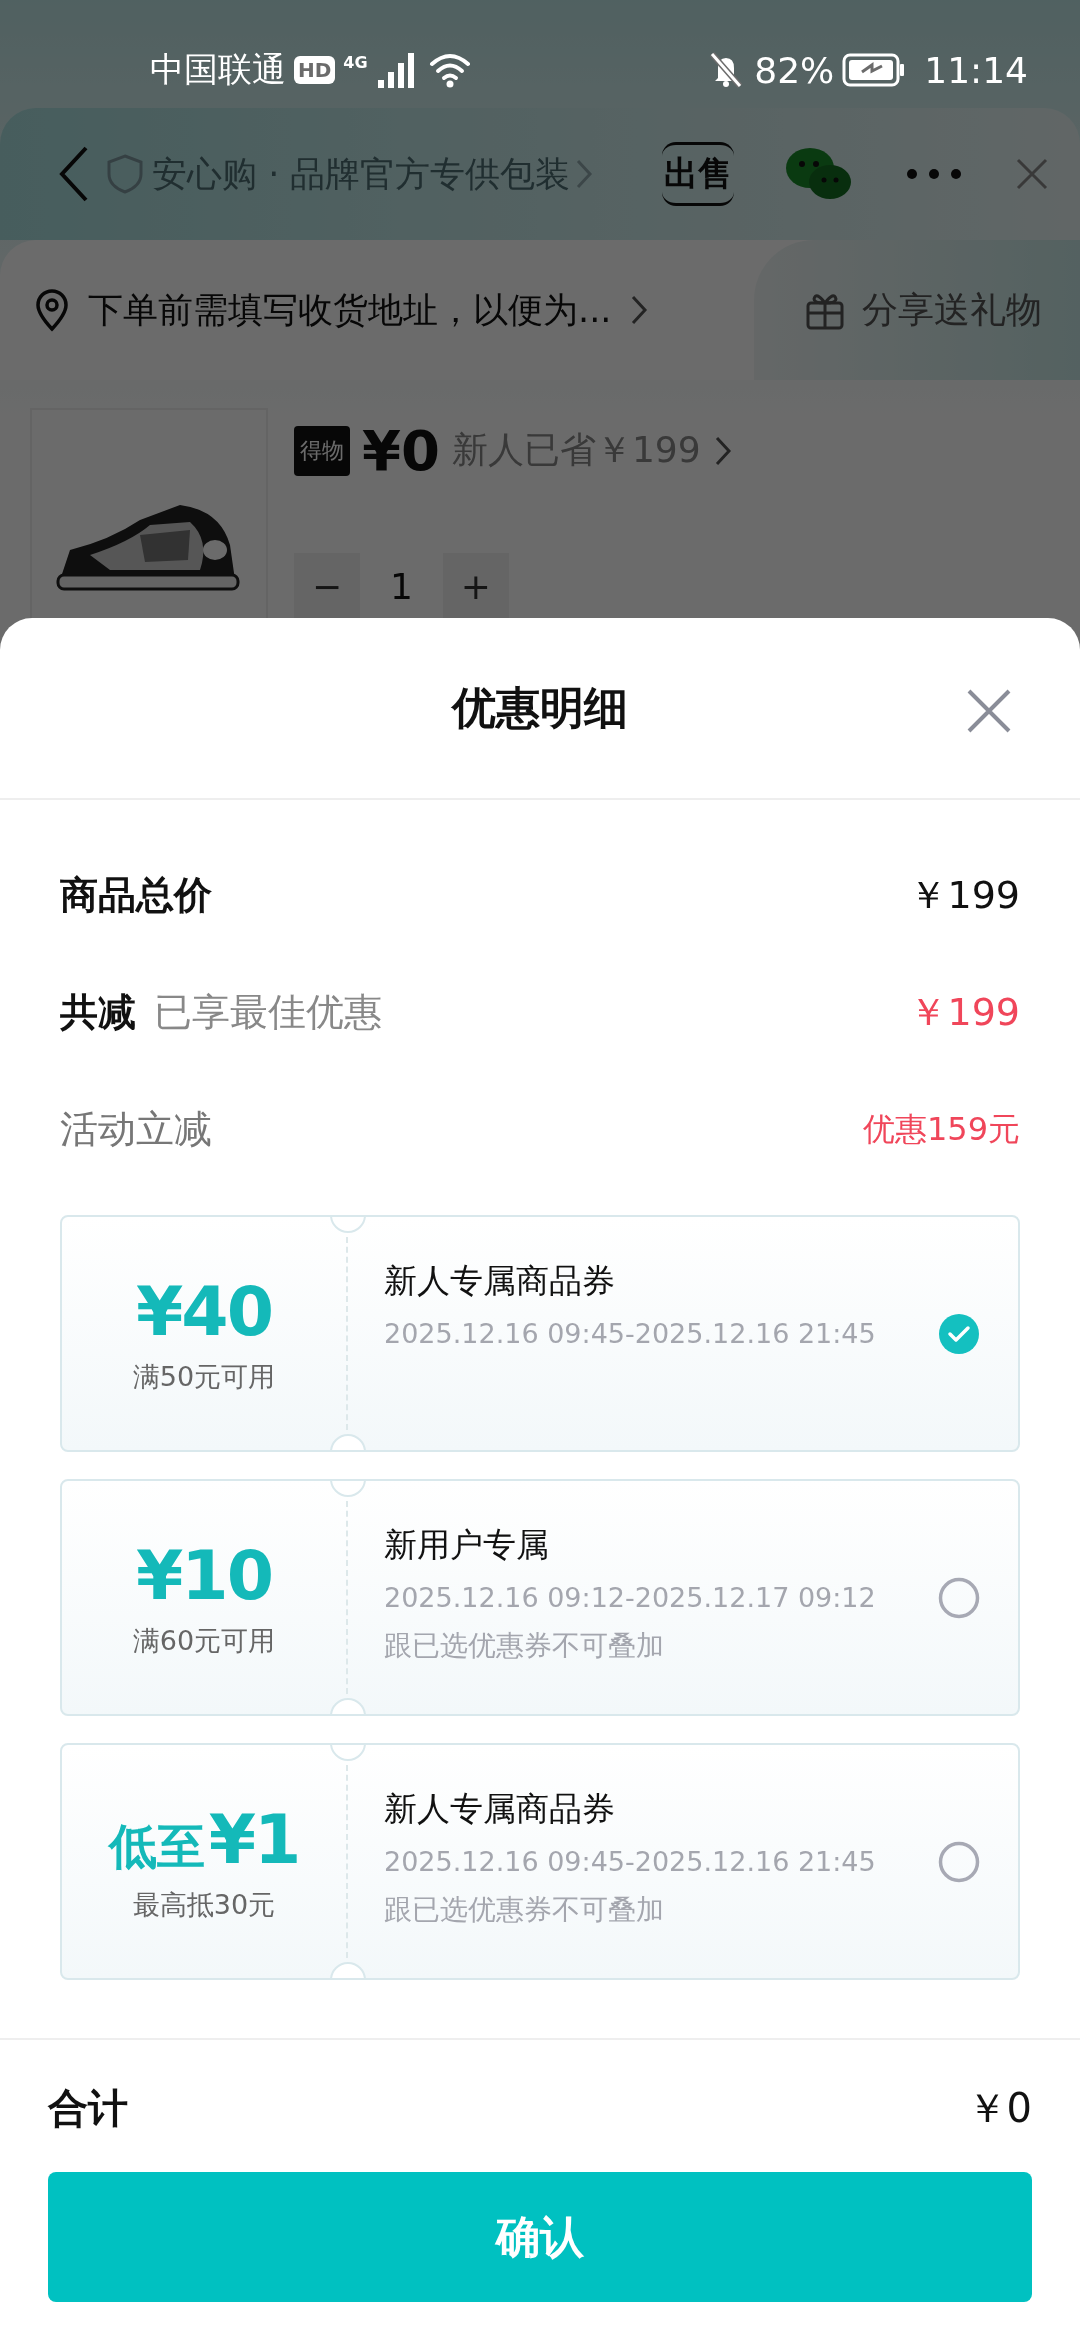  What do you see at coordinates (952, 309) in the screenshot?
I see `share-gift-label: 分享送礼物` at bounding box center [952, 309].